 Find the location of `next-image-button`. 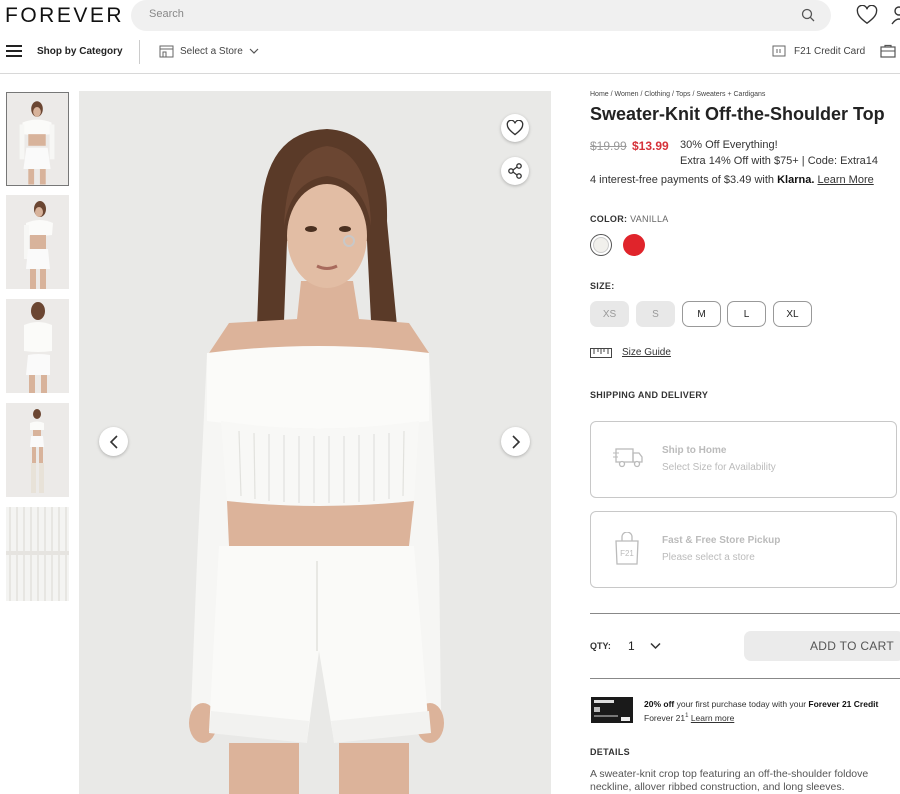

next-image-button is located at coordinates (515, 441).